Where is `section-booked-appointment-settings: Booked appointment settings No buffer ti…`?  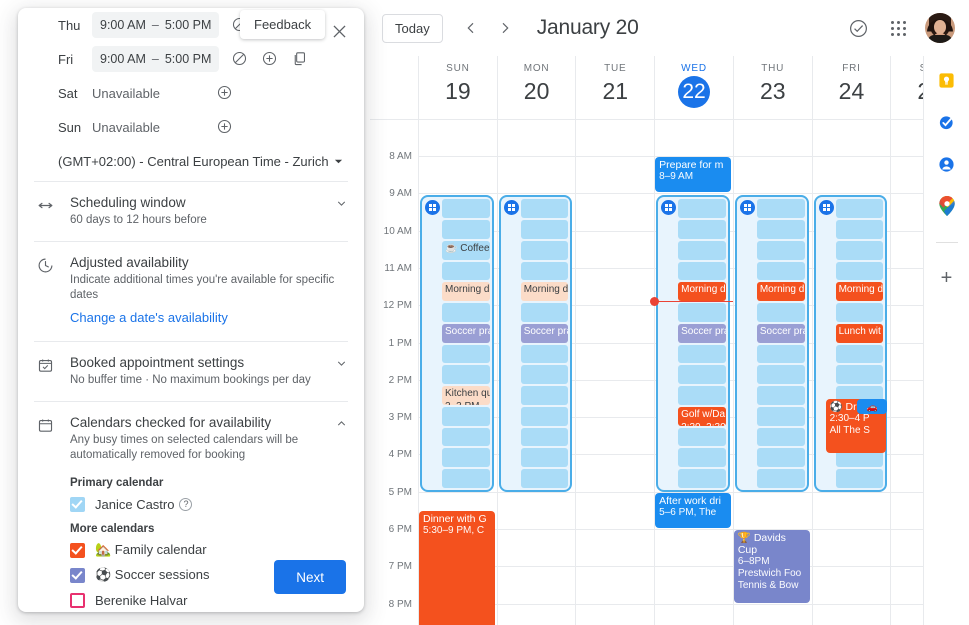 section-booked-appointment-settings: Booked appointment settings No buffer ti… is located at coordinates (191, 371).